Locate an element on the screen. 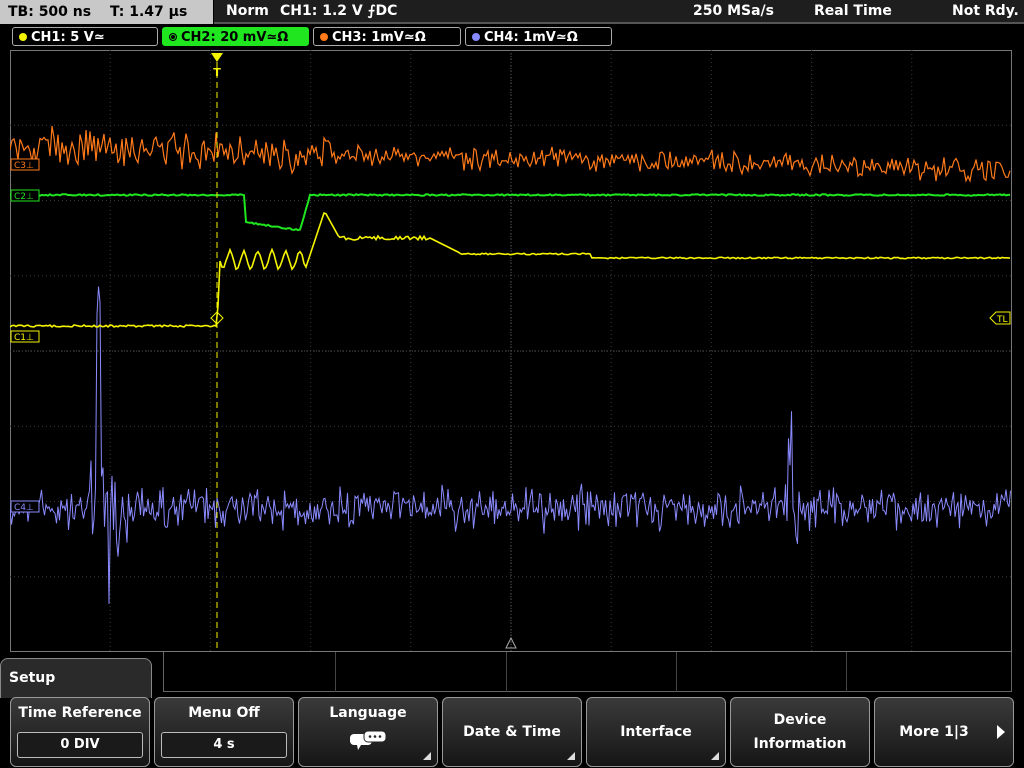 Image resolution: width=1024 pixels, height=768 pixels. ch4-marker: C4⊥ is located at coordinates (25, 506).